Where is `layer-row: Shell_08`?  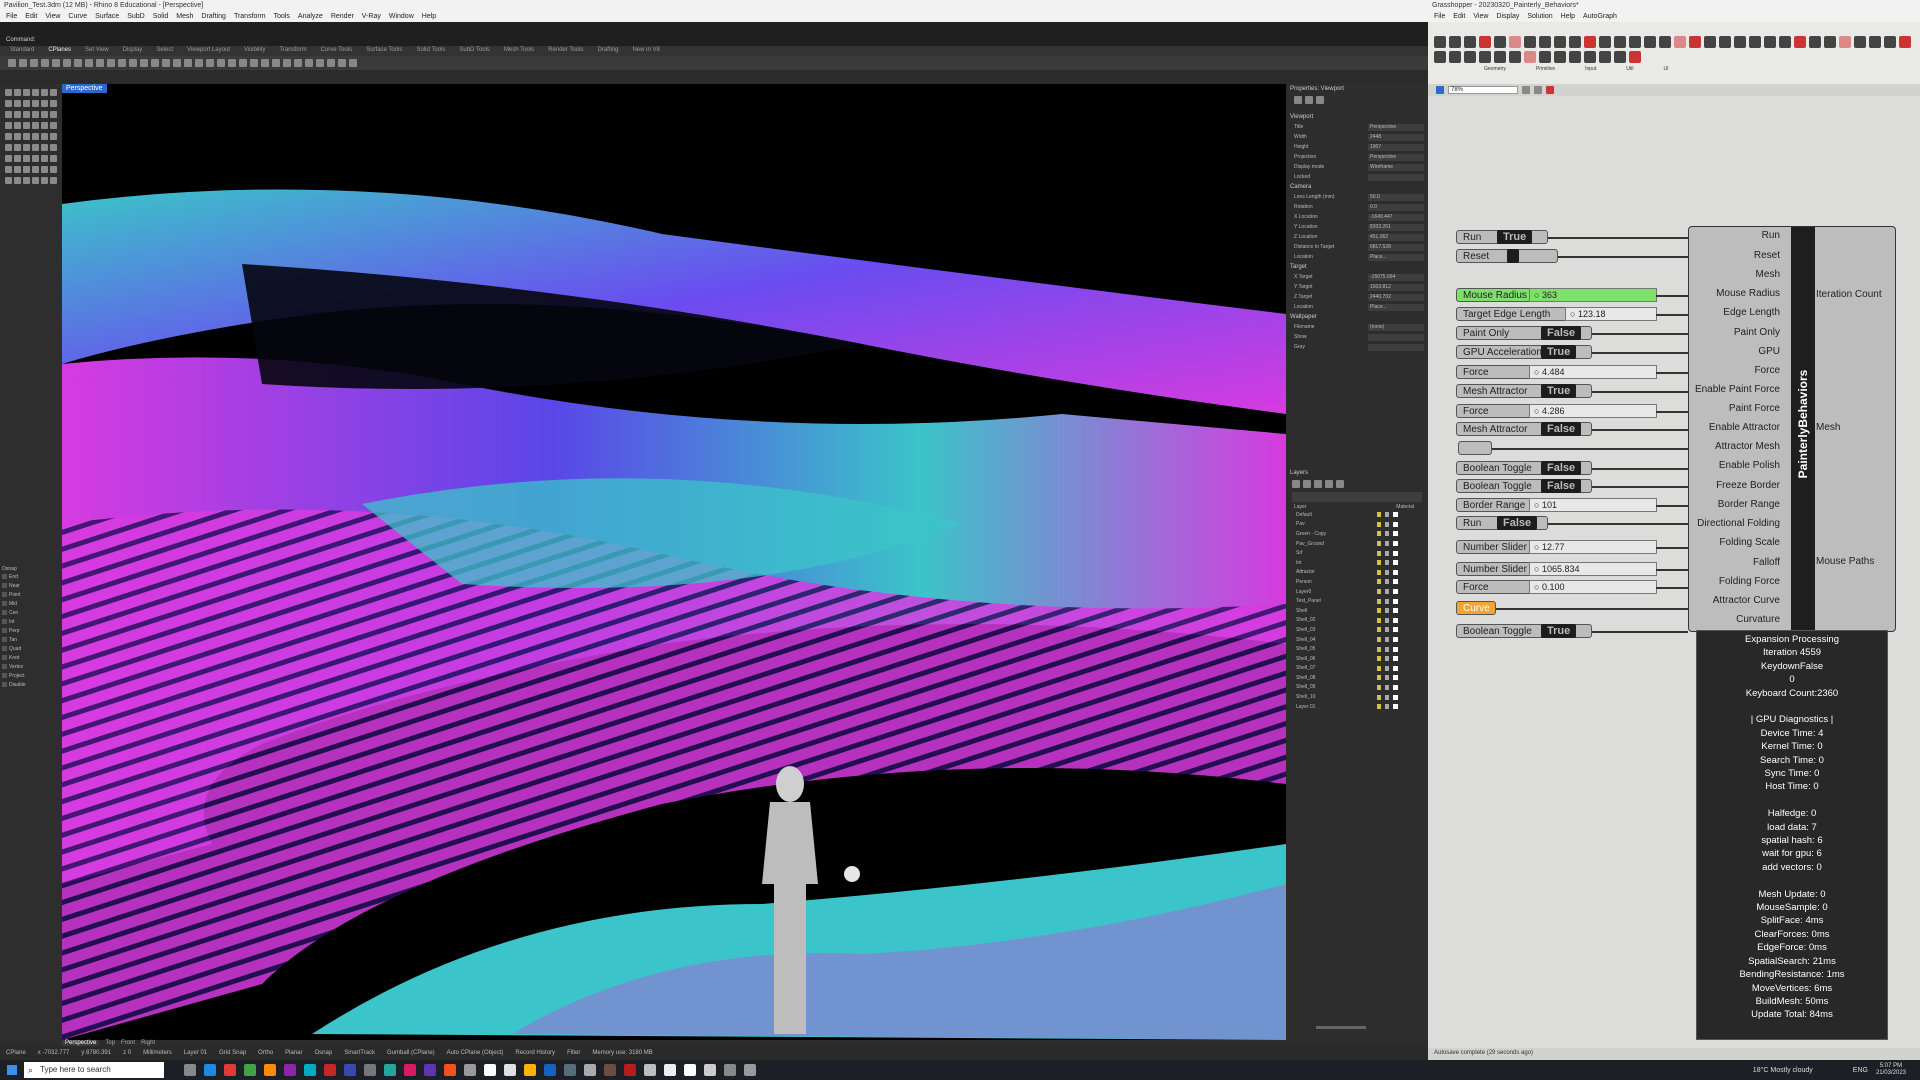
layer-row: Shell_08 is located at coordinates (1357, 678).